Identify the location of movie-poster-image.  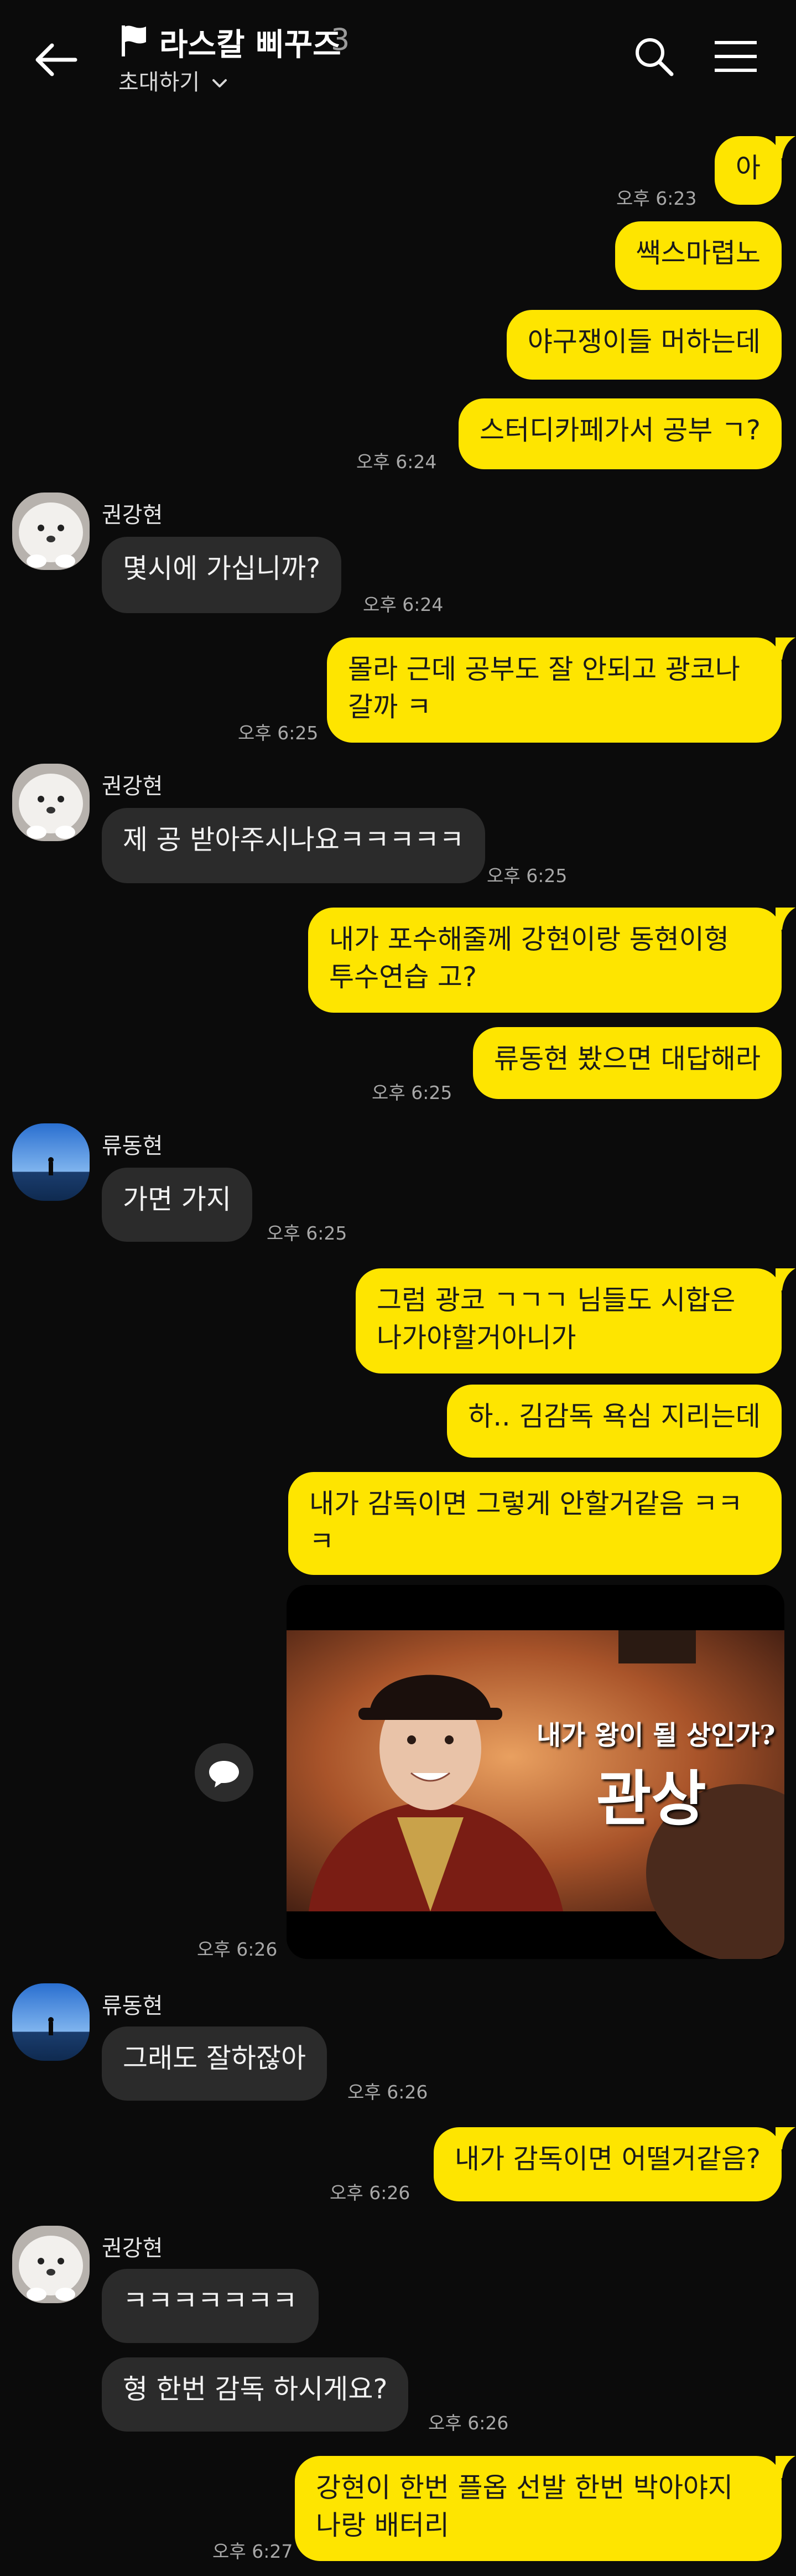
(535, 1772).